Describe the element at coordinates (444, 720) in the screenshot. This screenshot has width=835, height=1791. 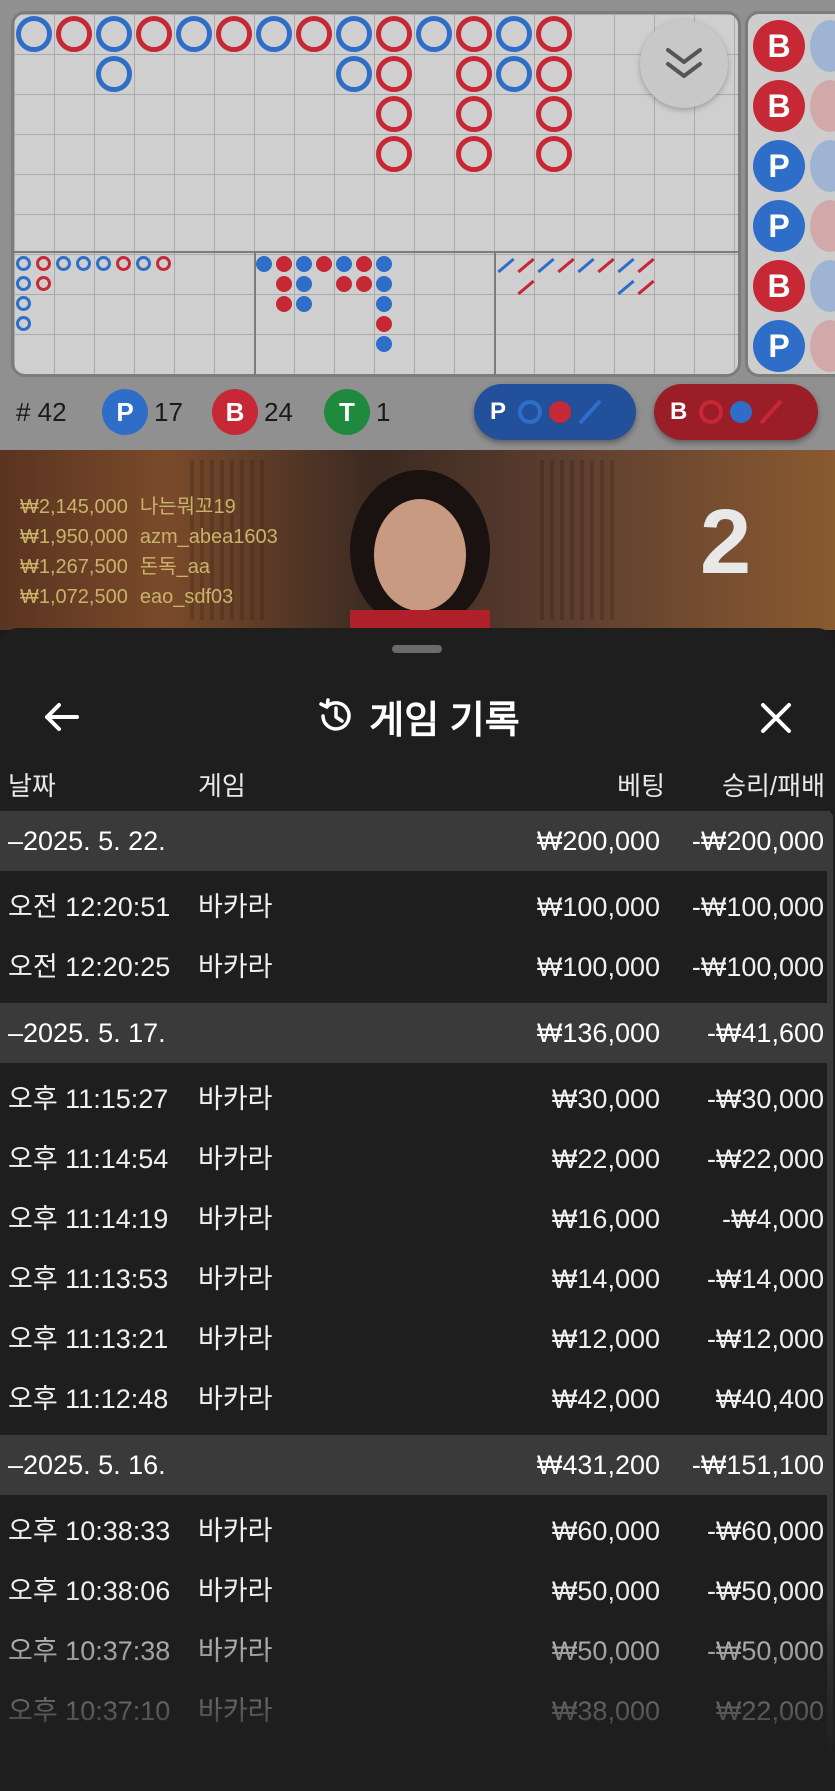
I see `sheet-title: 게임 기록` at that location.